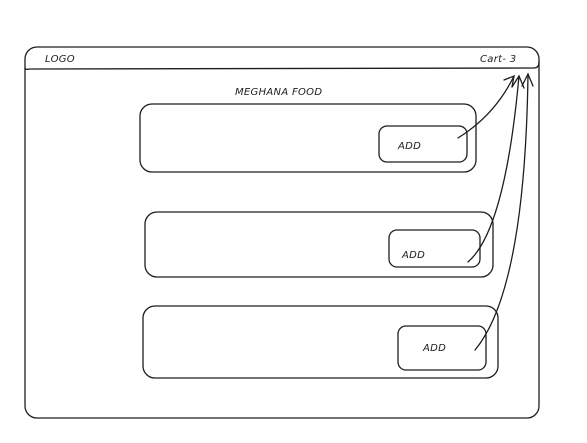  Describe the element at coordinates (423, 144) in the screenshot. I see `add-button-1-outline` at that location.